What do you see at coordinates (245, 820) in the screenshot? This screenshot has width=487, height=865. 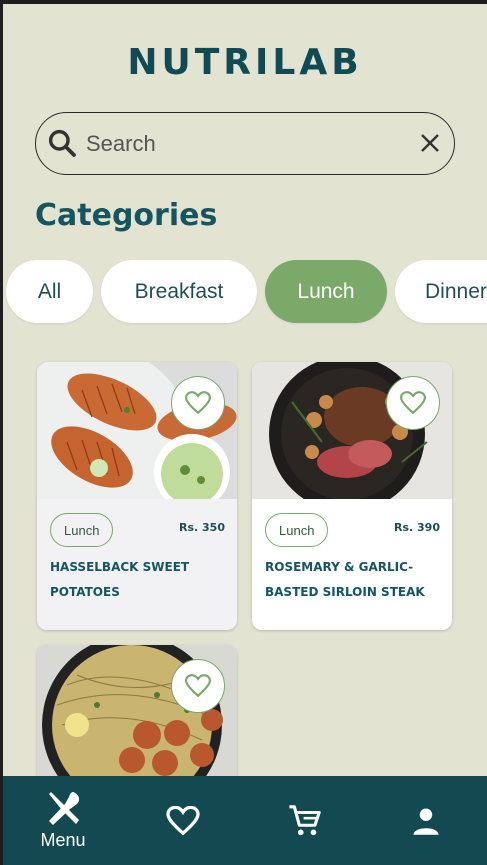 I see `bottom-navigation: Menu` at bounding box center [245, 820].